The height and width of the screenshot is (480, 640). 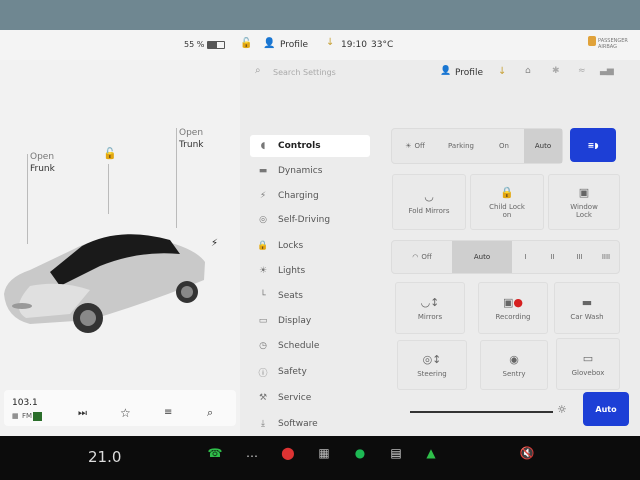 I want to click on sentry-icon: ◉, so click(x=514, y=359).